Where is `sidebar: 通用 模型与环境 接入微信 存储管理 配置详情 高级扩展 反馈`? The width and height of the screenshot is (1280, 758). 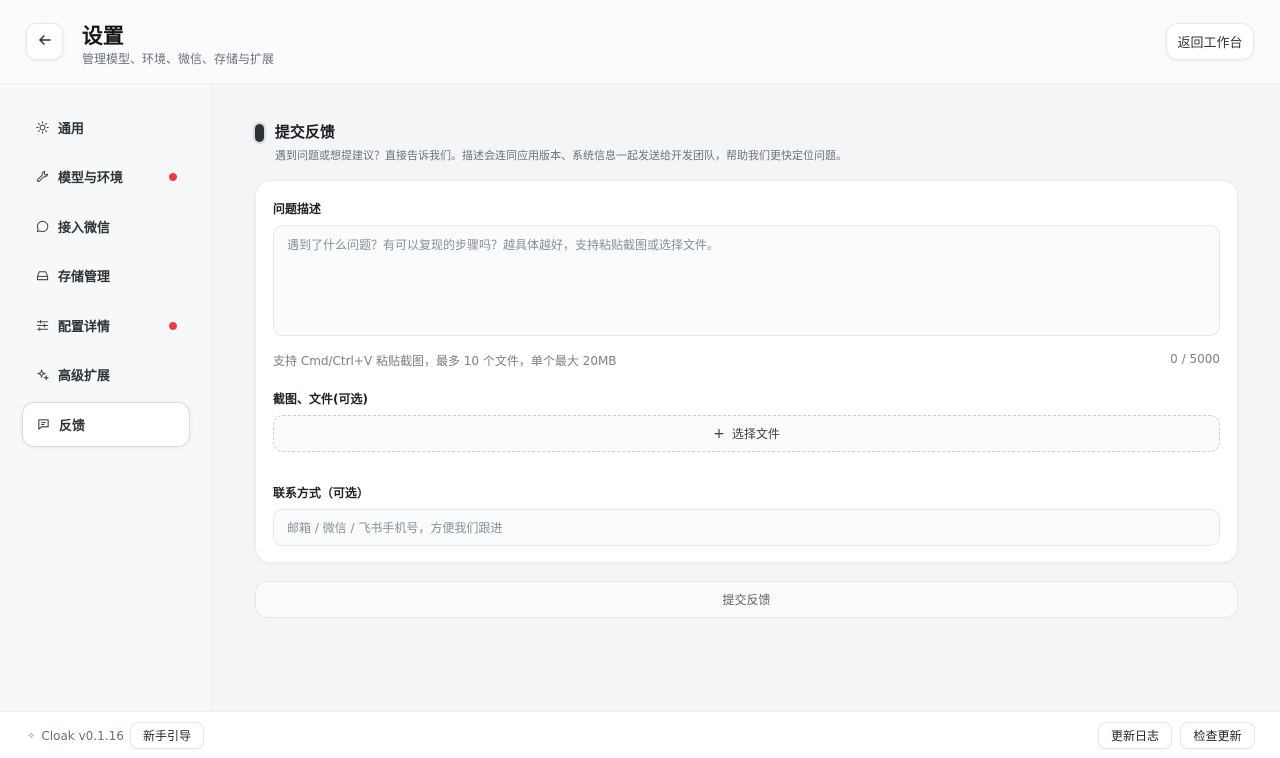
sidebar: 通用 模型与环境 接入微信 存储管理 配置详情 高级扩展 反馈 is located at coordinates (106, 397).